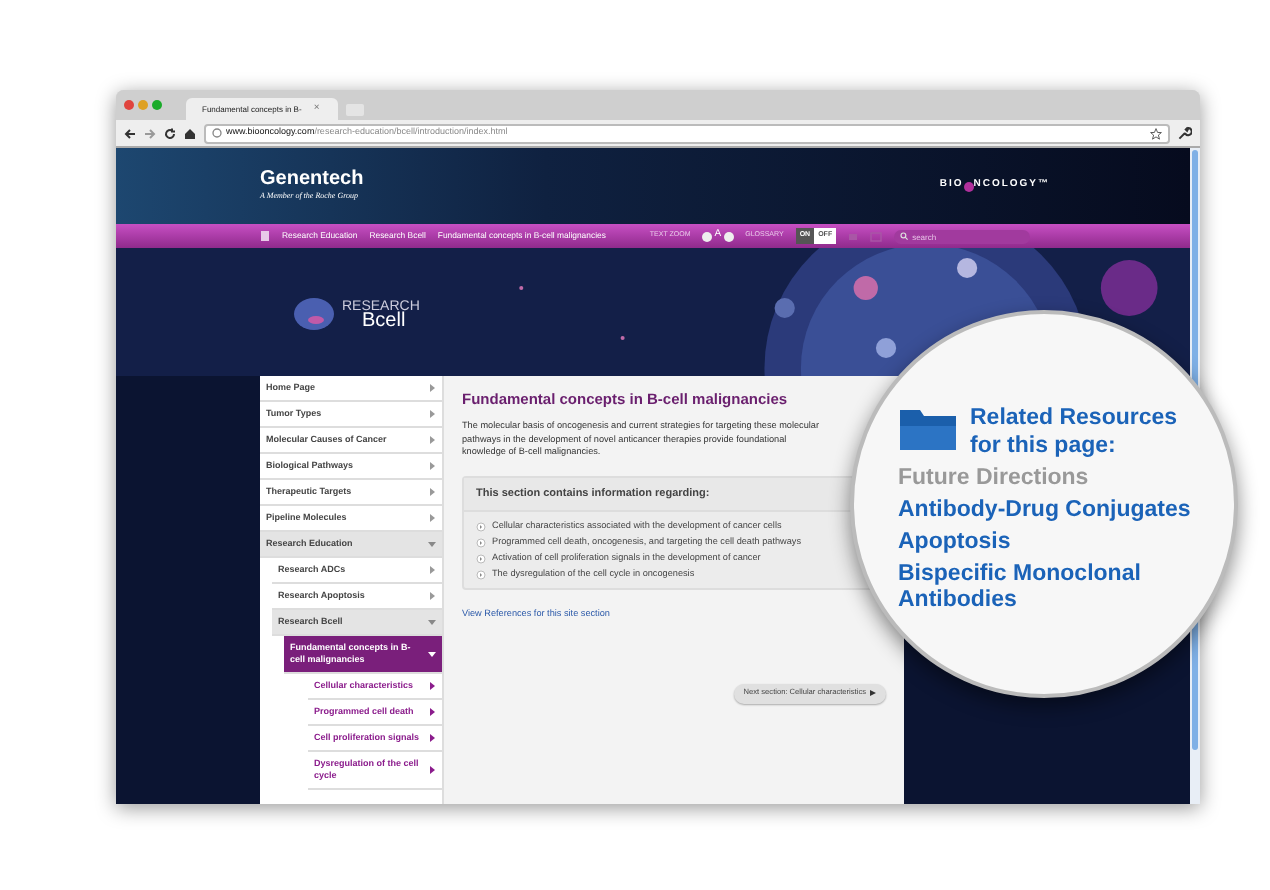 This screenshot has height=890, width=1270. Describe the element at coordinates (130, 133) in the screenshot. I see `back-icon` at that location.